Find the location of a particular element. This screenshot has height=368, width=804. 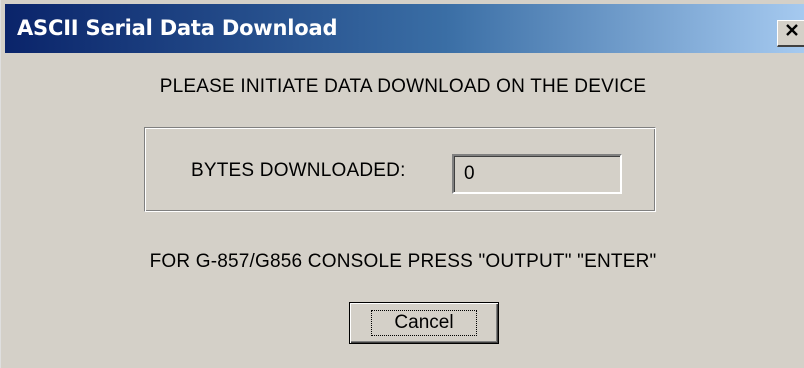

title-bar: ASCII Serial Data Download is located at coordinates (404, 28).